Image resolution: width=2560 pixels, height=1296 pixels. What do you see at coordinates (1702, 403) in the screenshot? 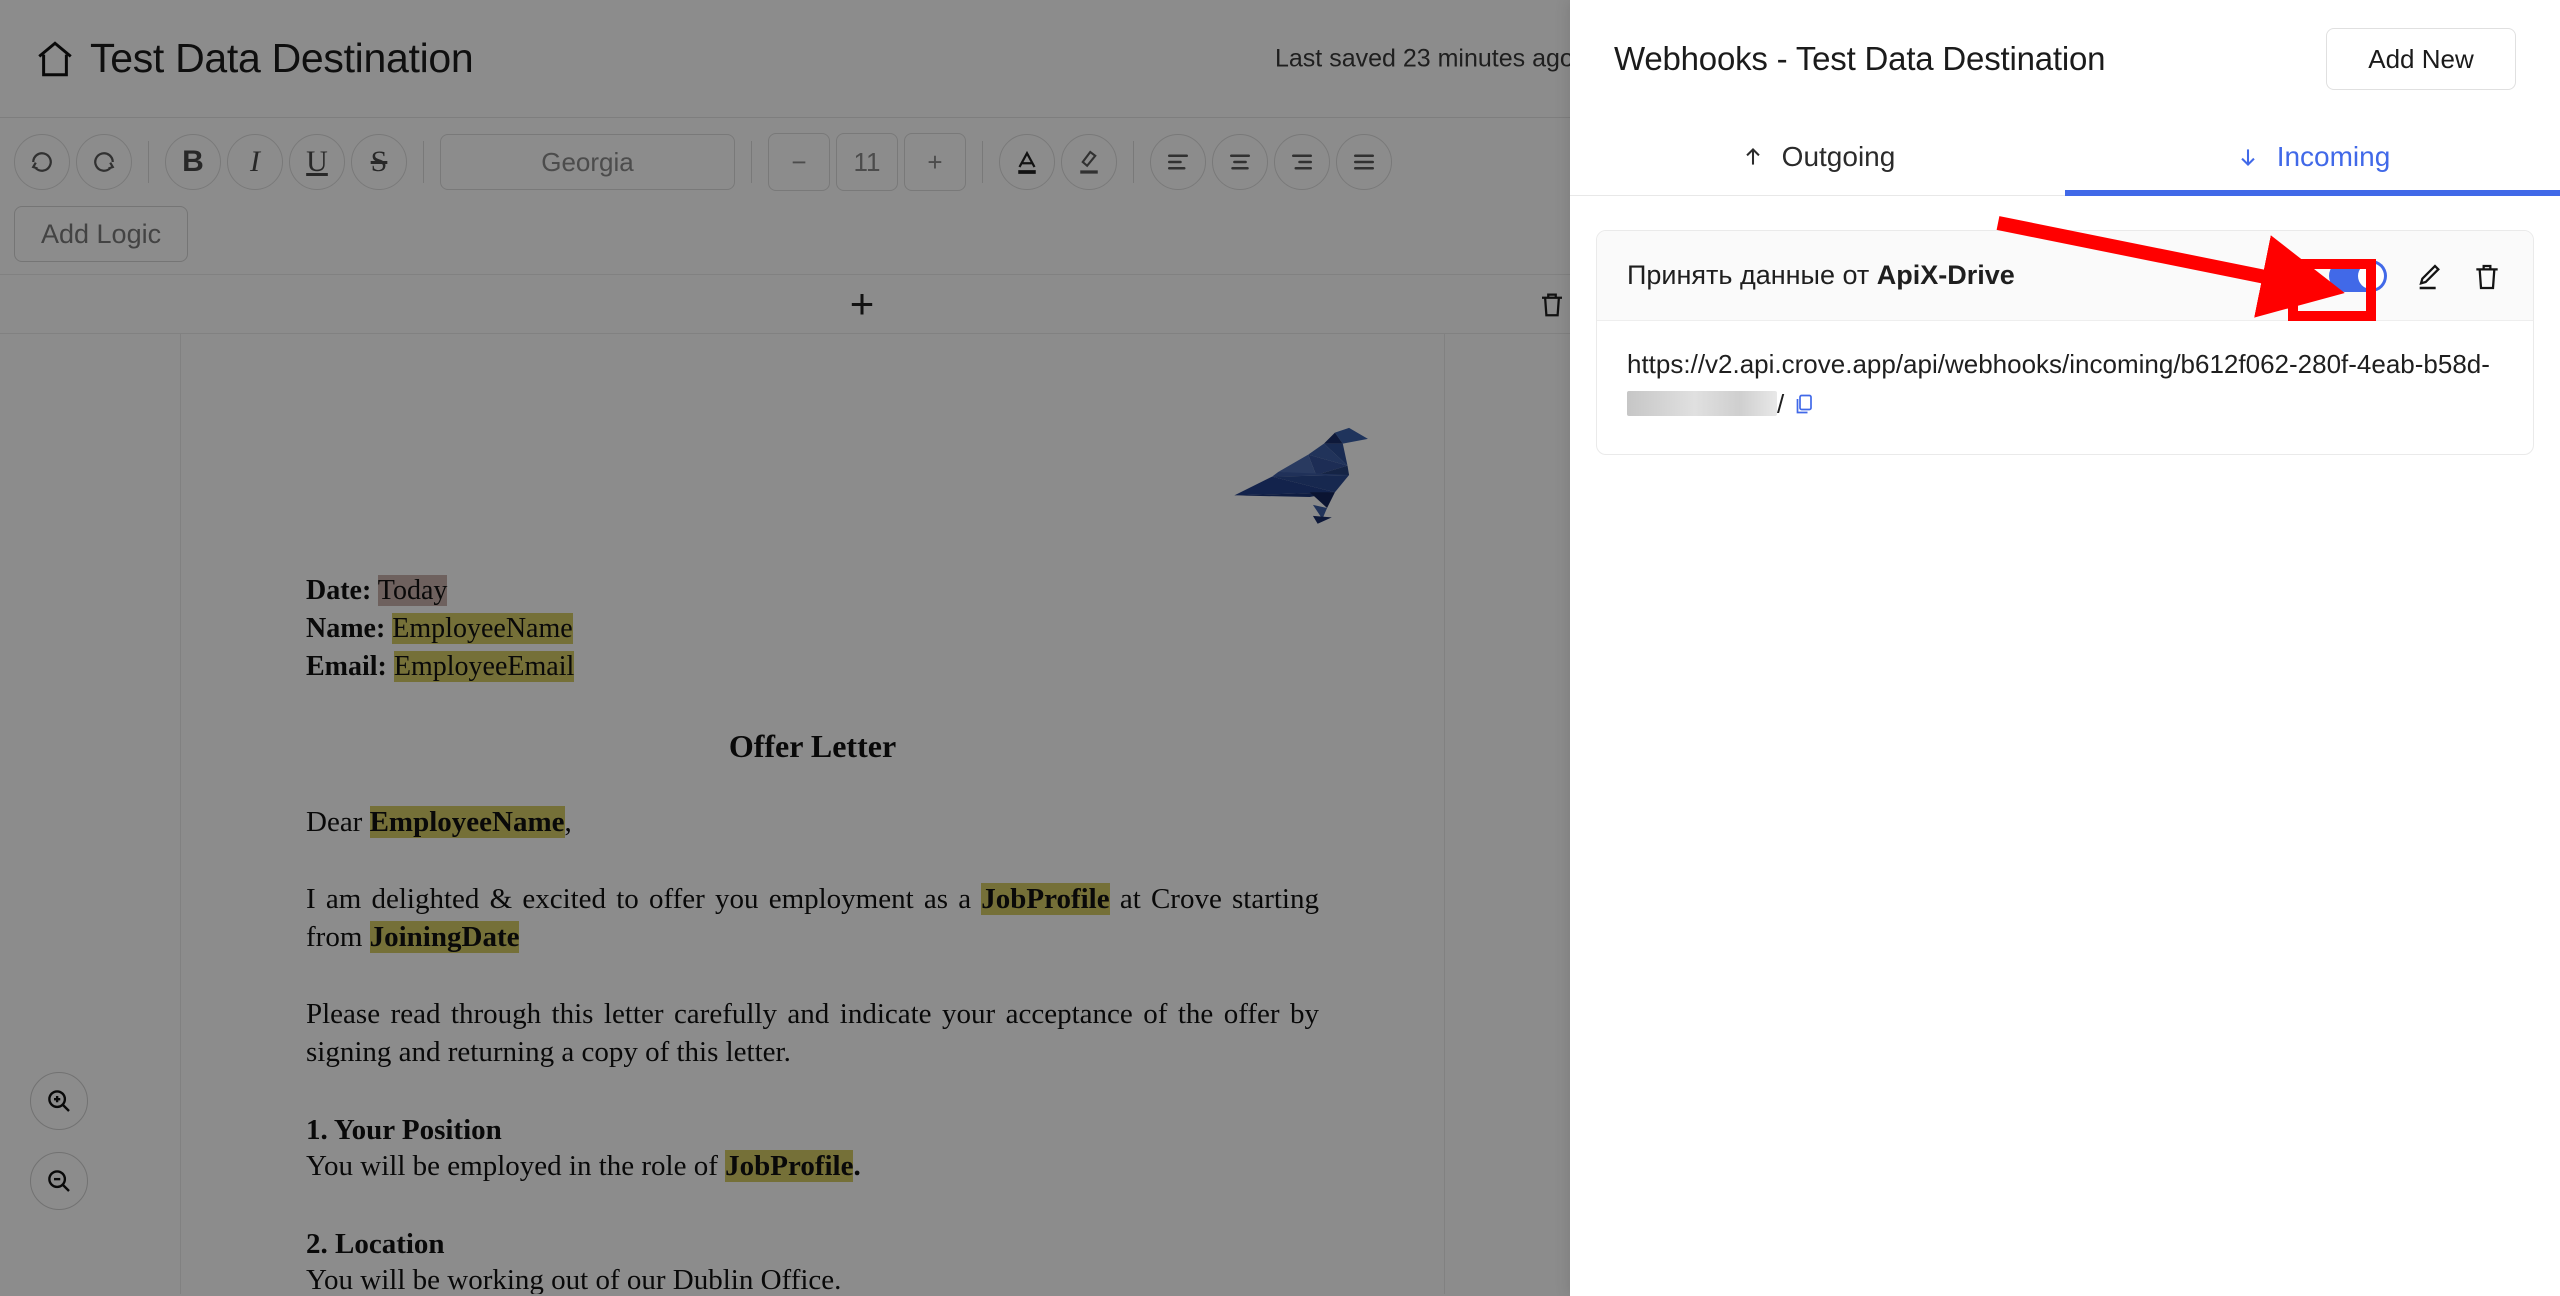
I see `redacted-token` at bounding box center [1702, 403].